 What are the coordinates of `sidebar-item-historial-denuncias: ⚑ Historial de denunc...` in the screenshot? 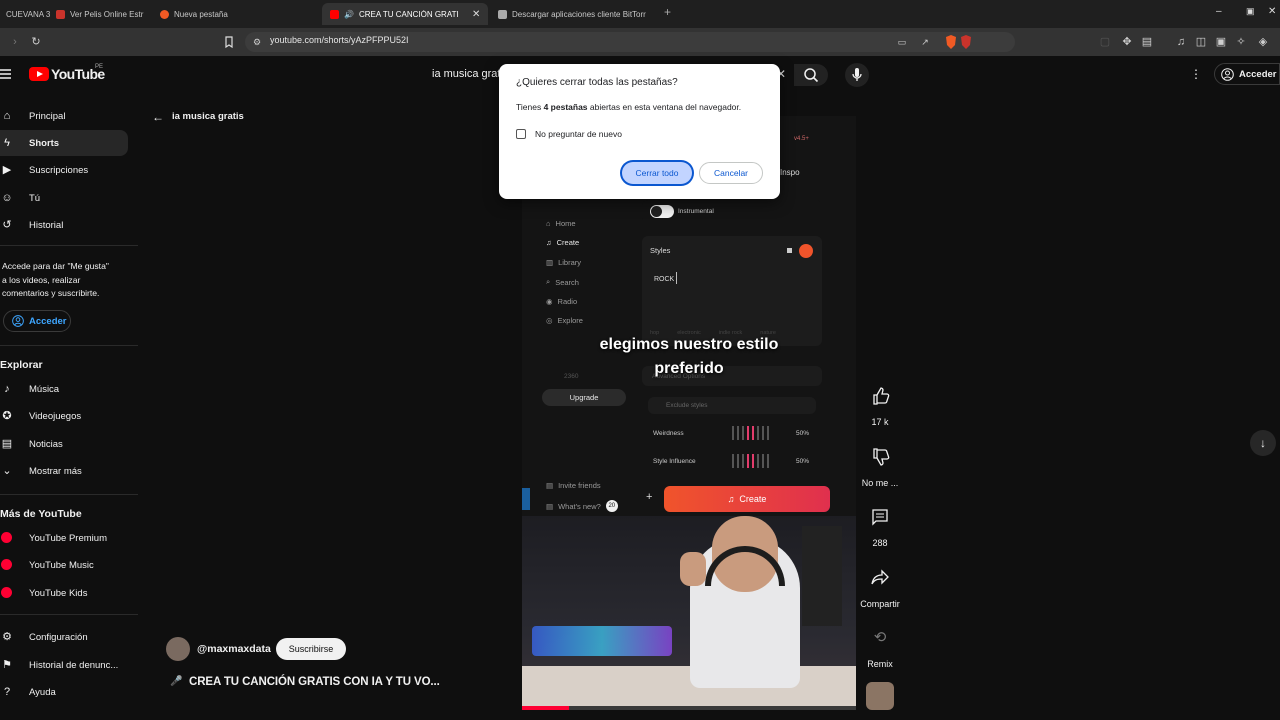 It's located at (64, 665).